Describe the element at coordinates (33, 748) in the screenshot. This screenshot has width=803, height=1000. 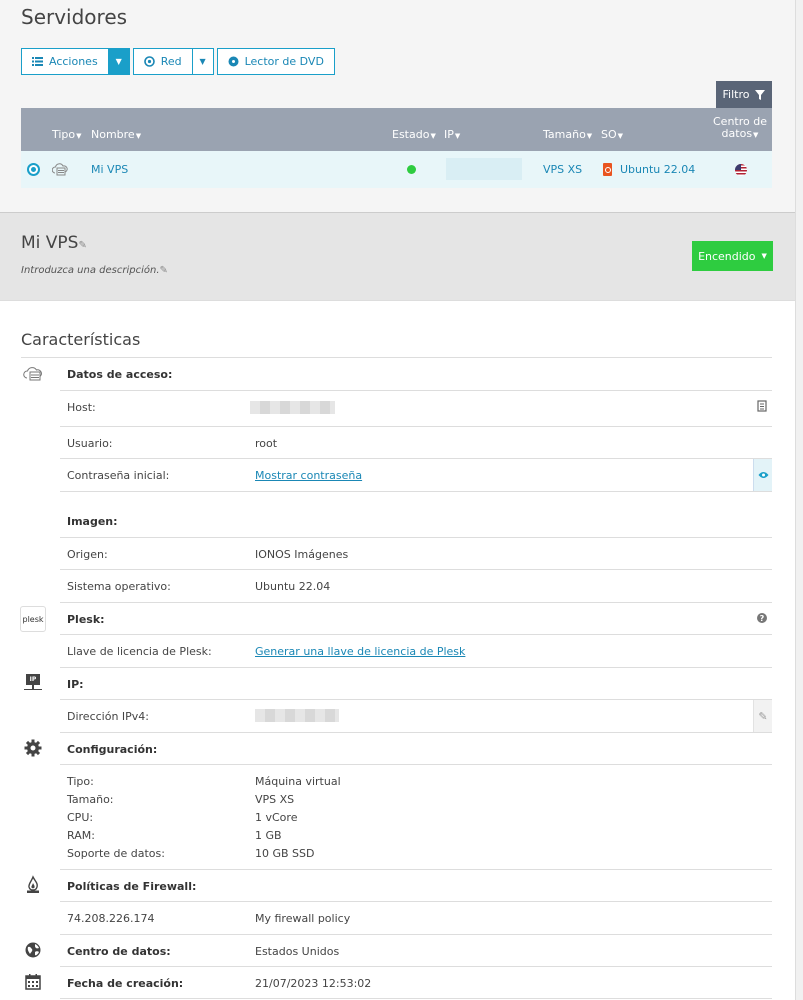
I see `gear-icon` at that location.